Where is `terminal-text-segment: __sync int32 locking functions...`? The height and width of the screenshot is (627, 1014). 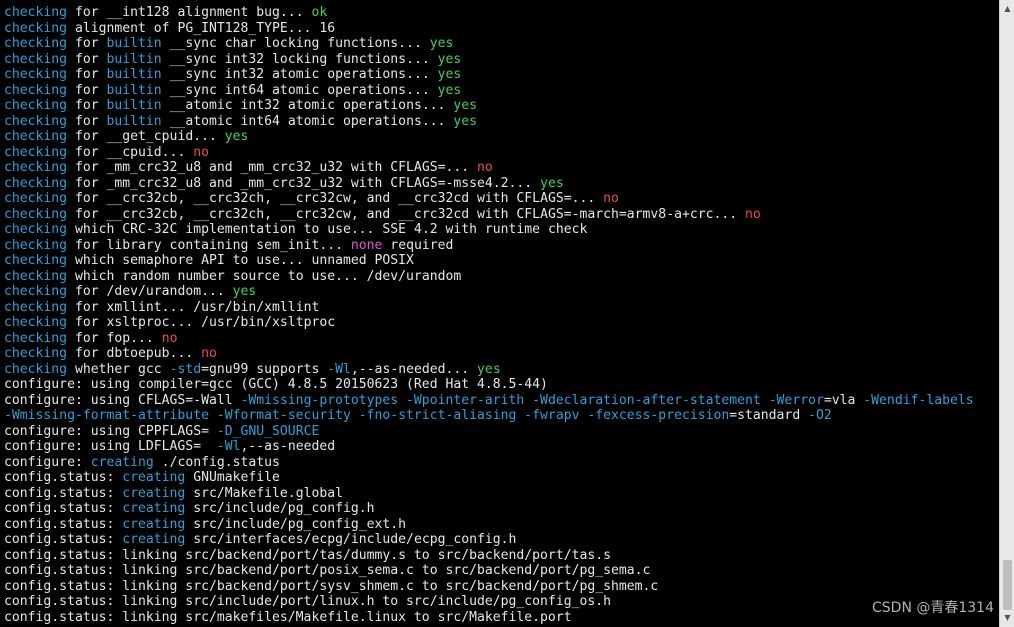 terminal-text-segment: __sync int32 locking functions... is located at coordinates (299, 59).